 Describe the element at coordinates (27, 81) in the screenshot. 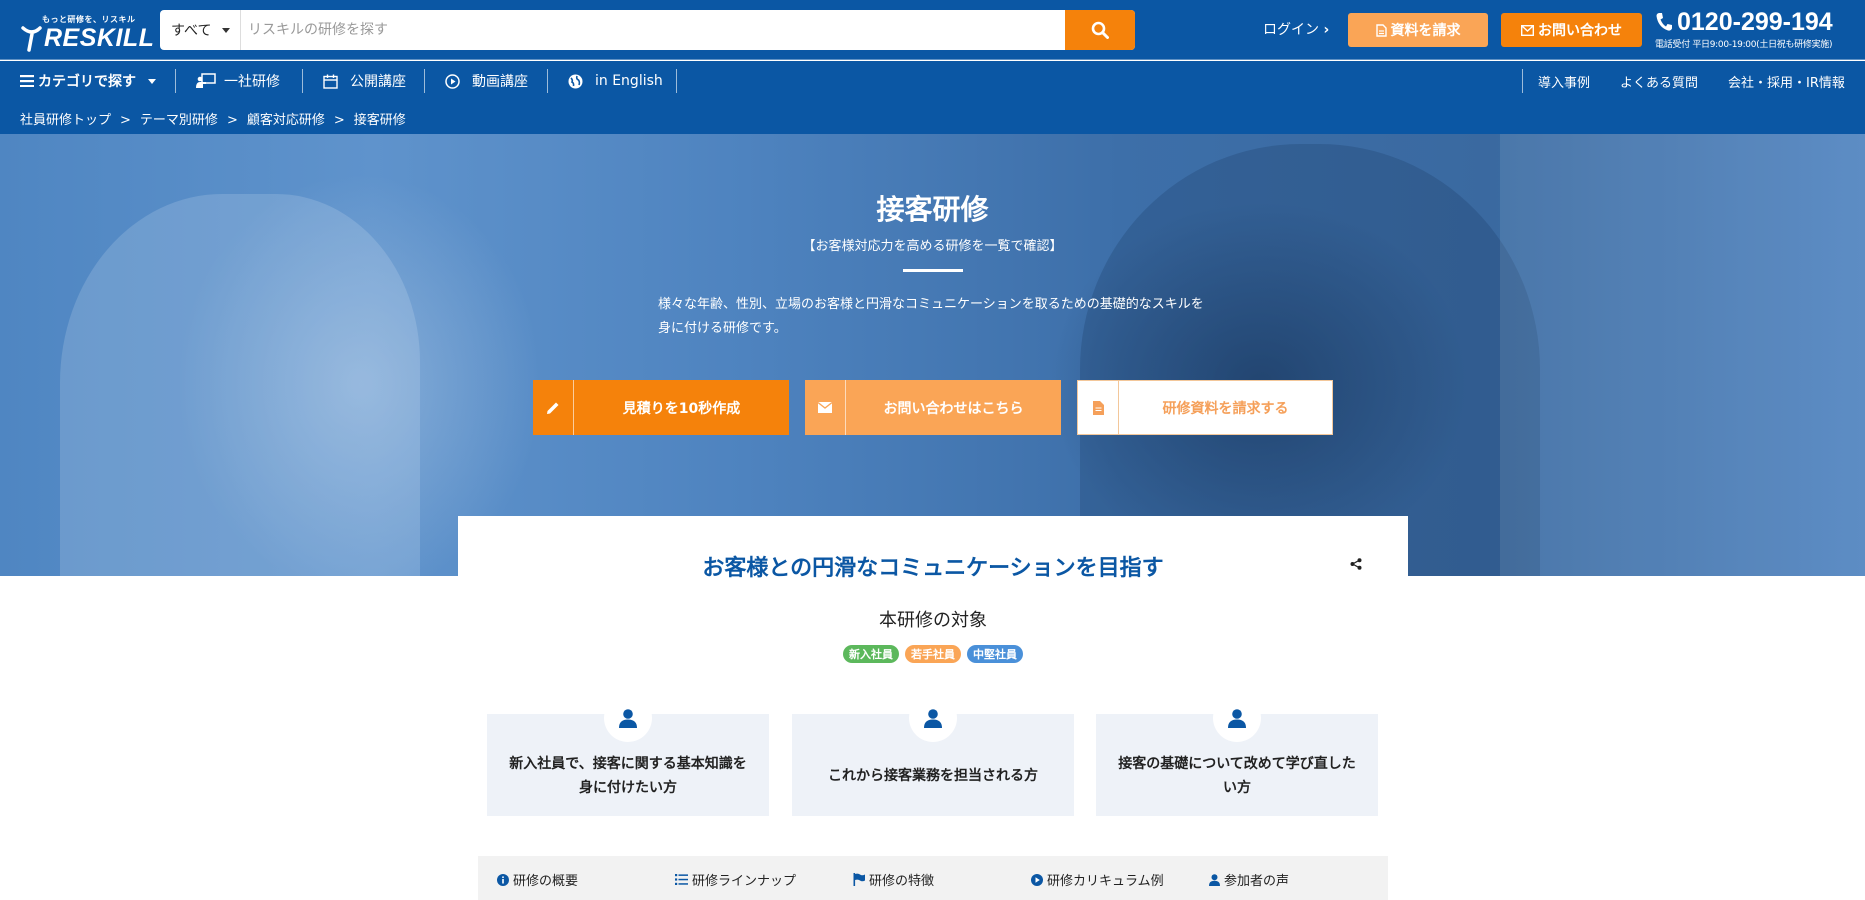

I see `hamburger-icon` at that location.